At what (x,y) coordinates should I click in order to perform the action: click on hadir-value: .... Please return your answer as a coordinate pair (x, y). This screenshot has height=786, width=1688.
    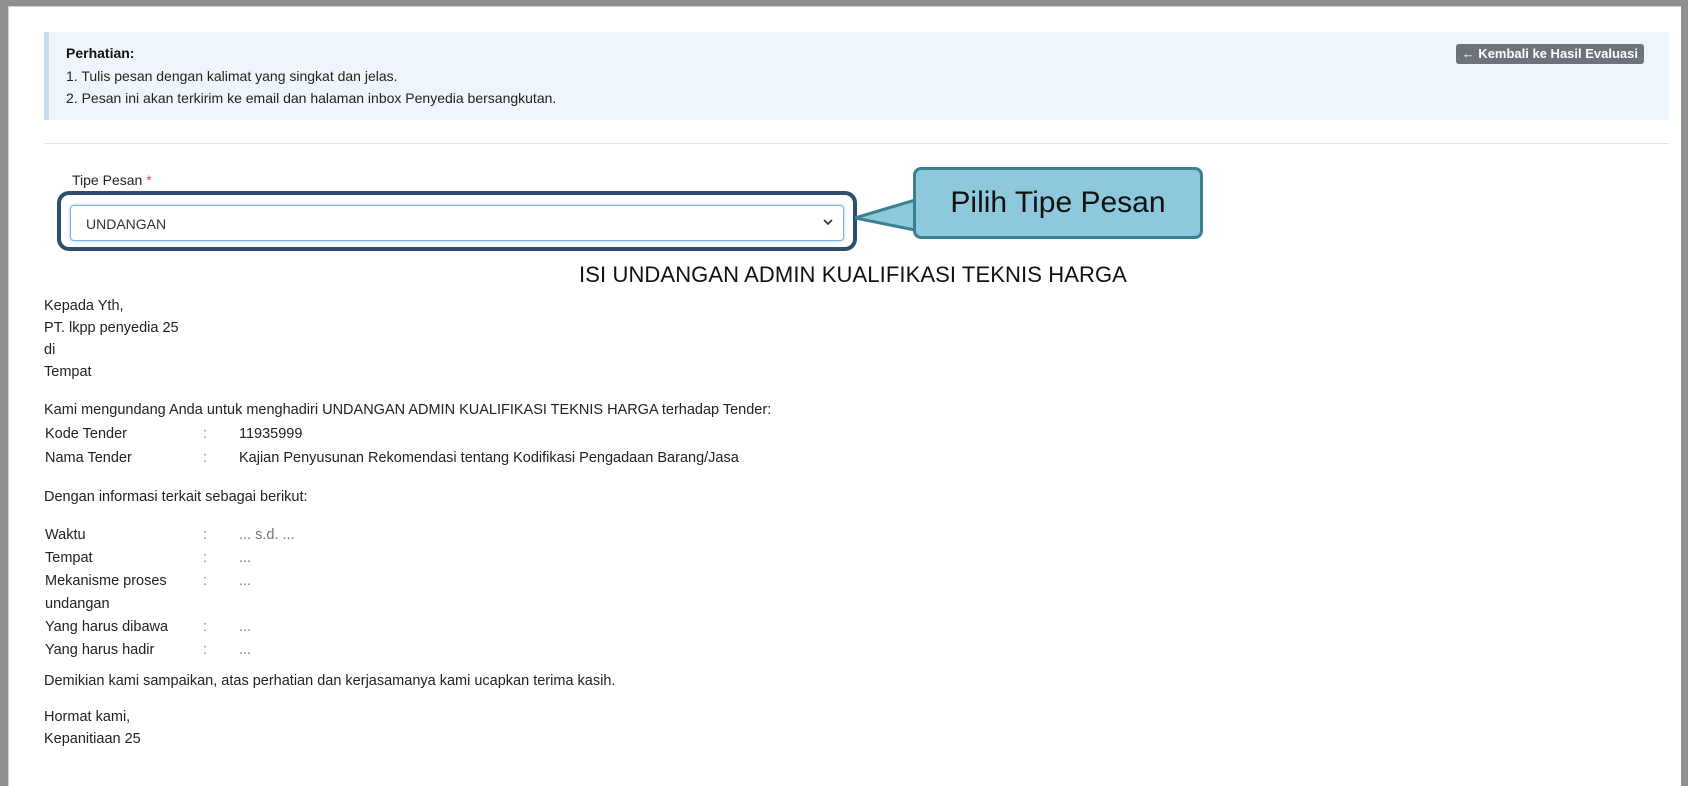
    Looking at the image, I should click on (245, 650).